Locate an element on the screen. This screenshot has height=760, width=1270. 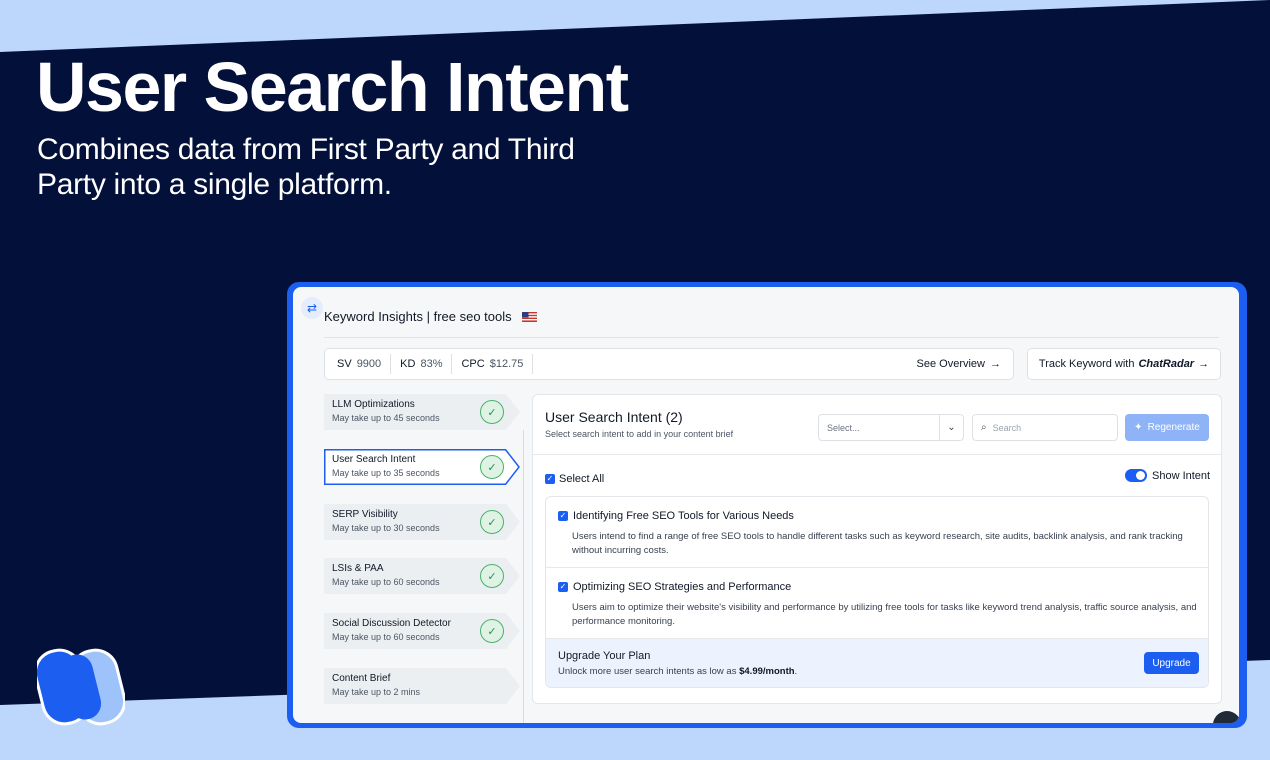
keyword-insights-title: Keyword Insights | free seo tools is located at coordinates (418, 316).